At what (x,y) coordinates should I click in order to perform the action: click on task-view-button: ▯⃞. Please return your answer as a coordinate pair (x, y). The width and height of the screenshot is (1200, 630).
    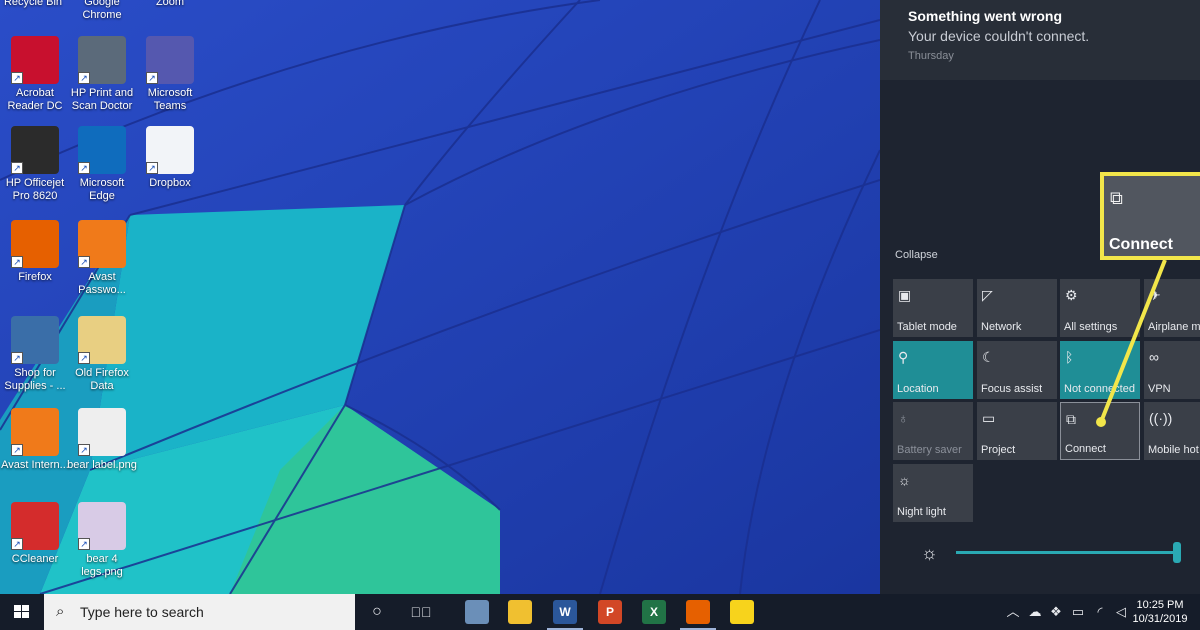
    Looking at the image, I should click on (421, 612).